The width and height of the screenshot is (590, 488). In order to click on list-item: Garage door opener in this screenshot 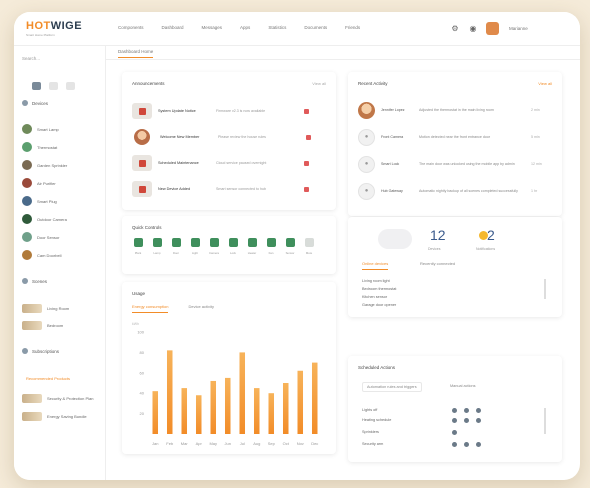, I will do `click(379, 305)`.